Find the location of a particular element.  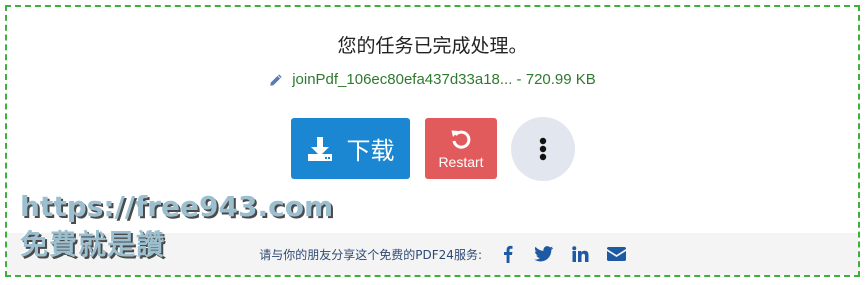

completion-message: 您的任务已完成处理。 is located at coordinates (432, 46).